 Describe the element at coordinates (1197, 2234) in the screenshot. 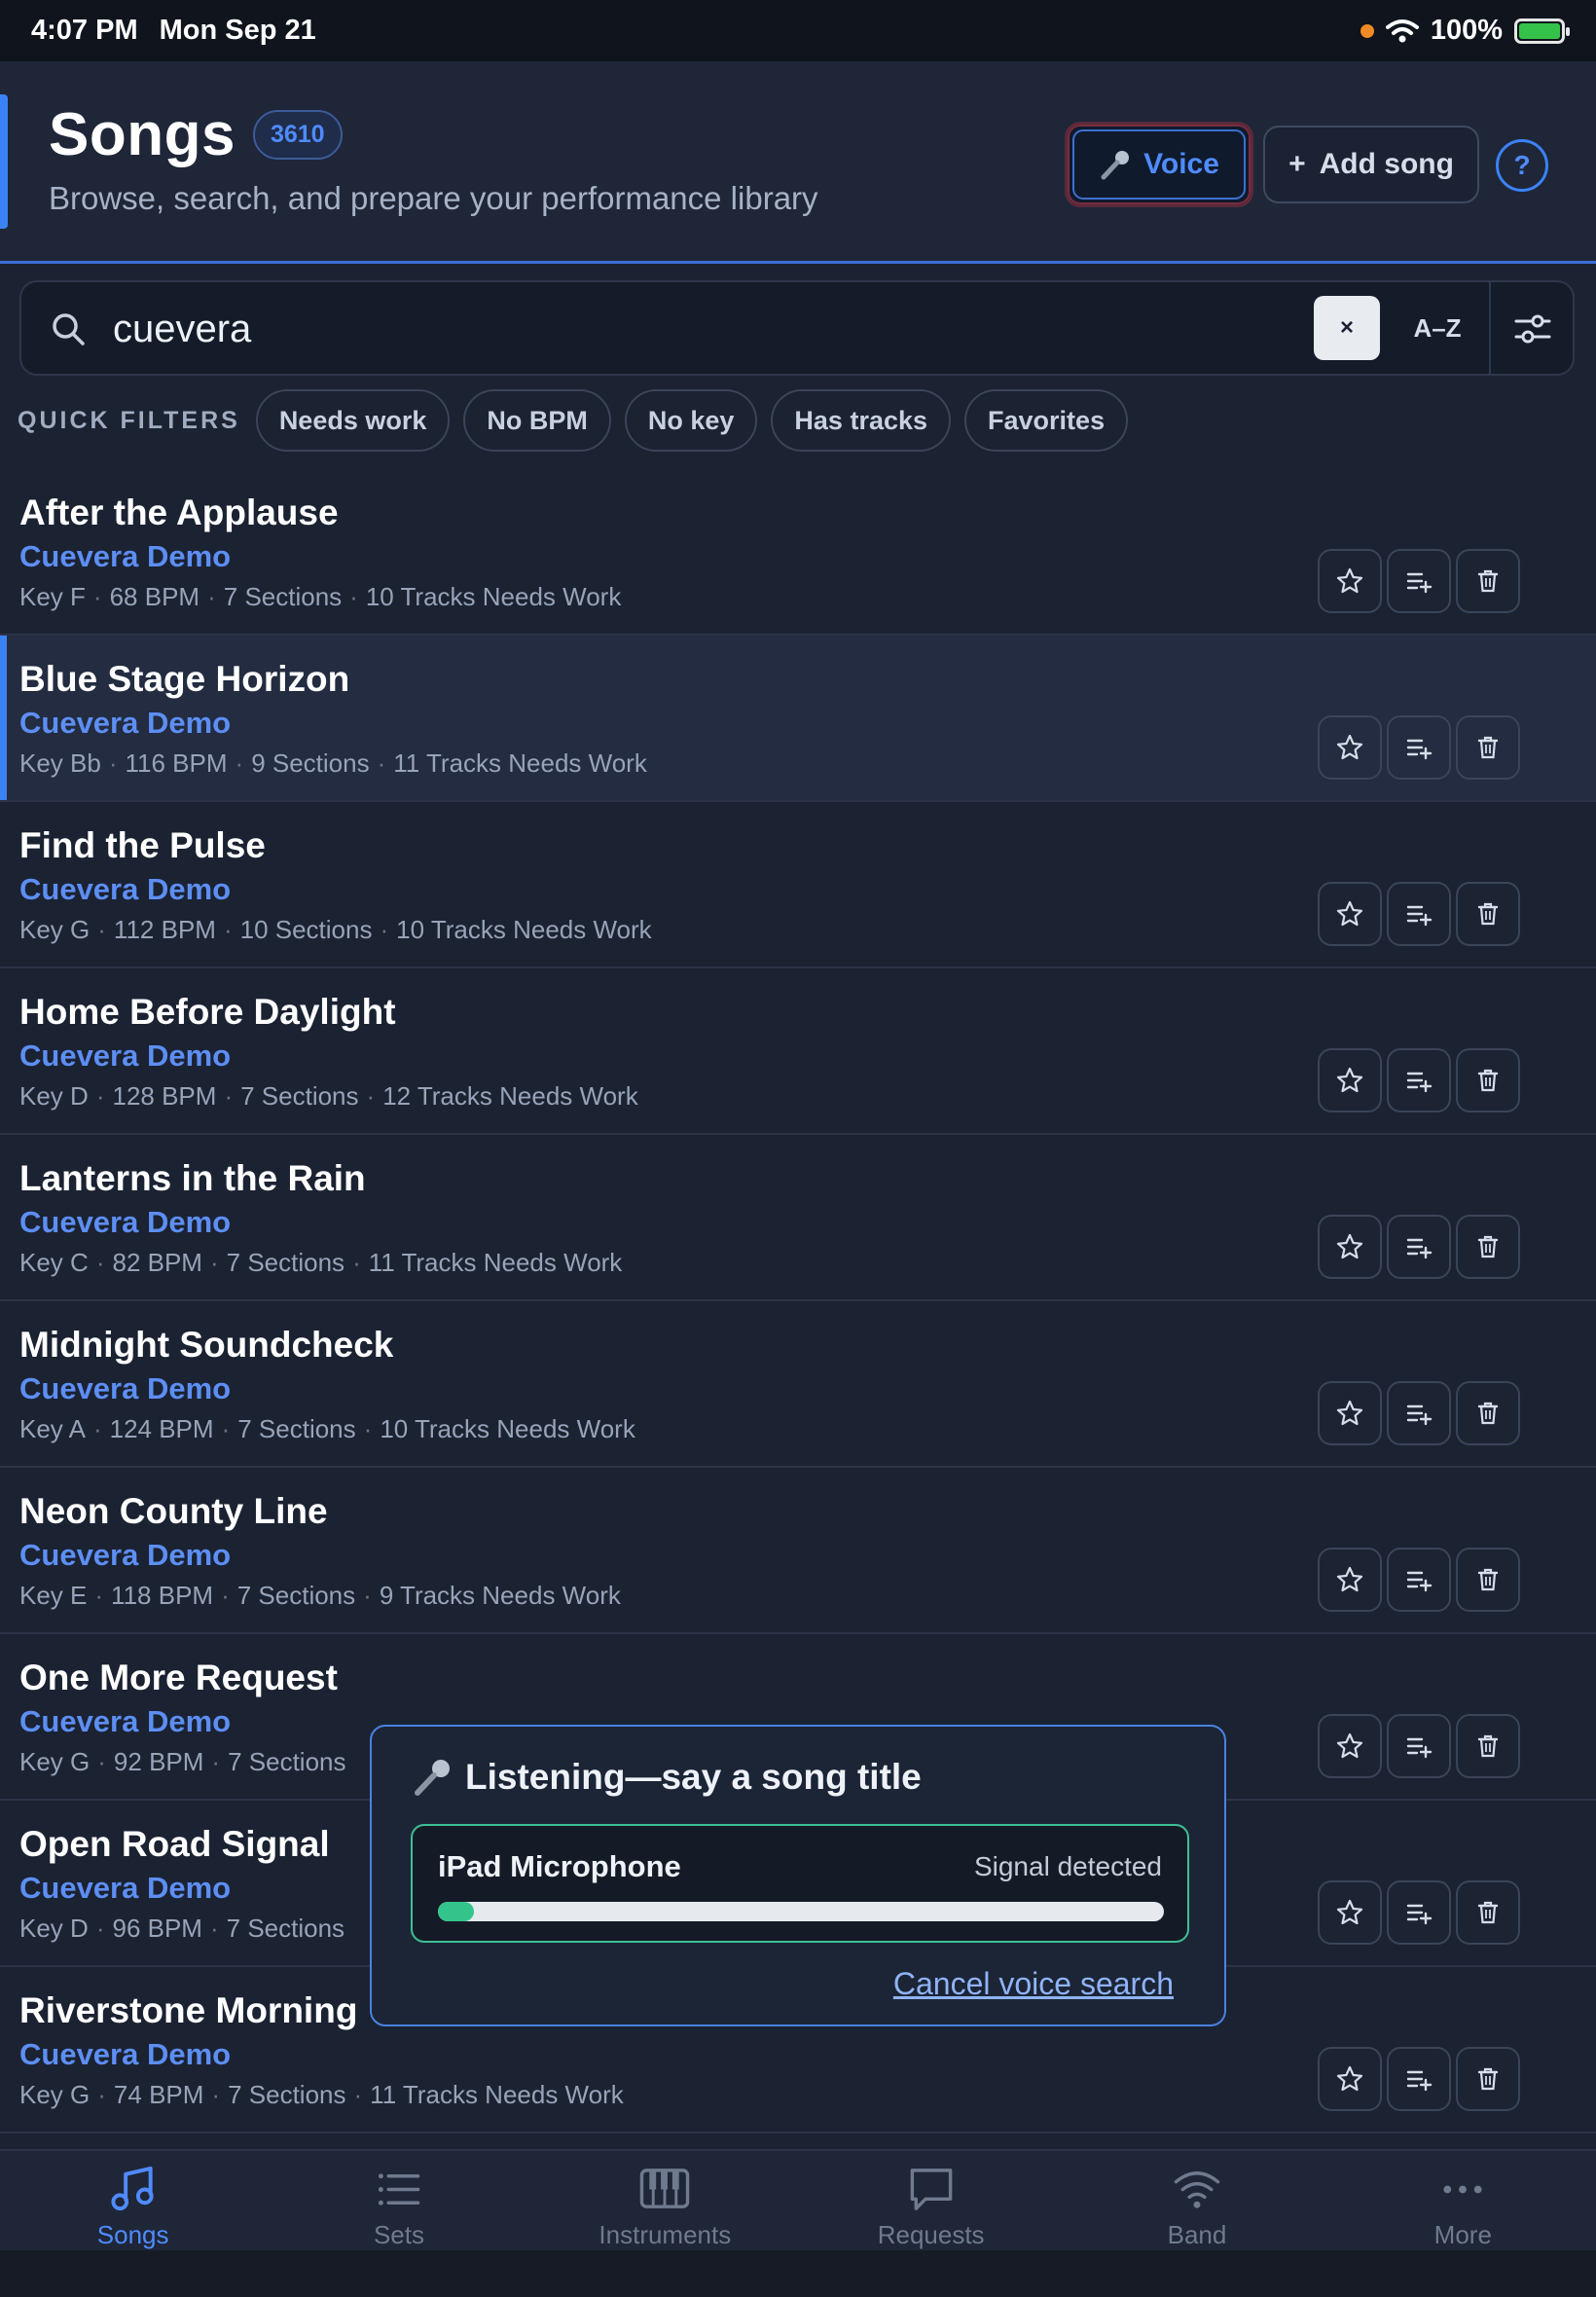

I see `tab-label-band: Band` at that location.